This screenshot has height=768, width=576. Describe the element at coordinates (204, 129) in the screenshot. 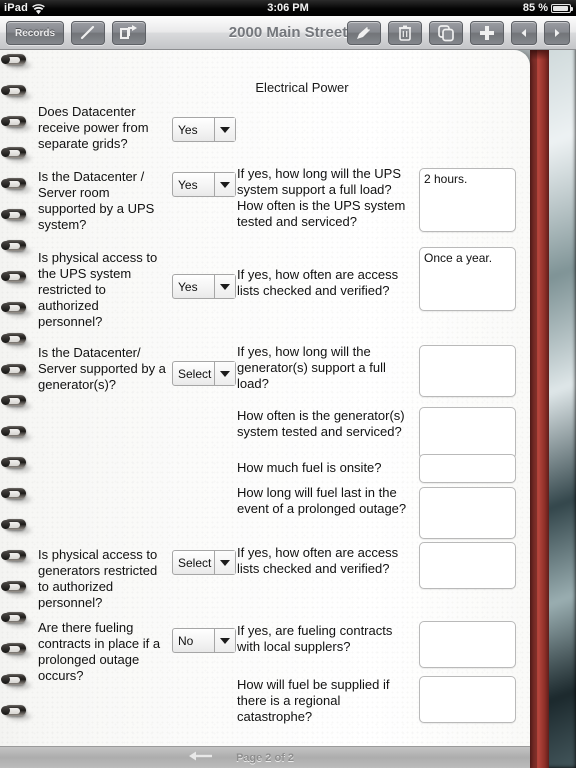

I see `select-power-separate-grids: Yes` at that location.